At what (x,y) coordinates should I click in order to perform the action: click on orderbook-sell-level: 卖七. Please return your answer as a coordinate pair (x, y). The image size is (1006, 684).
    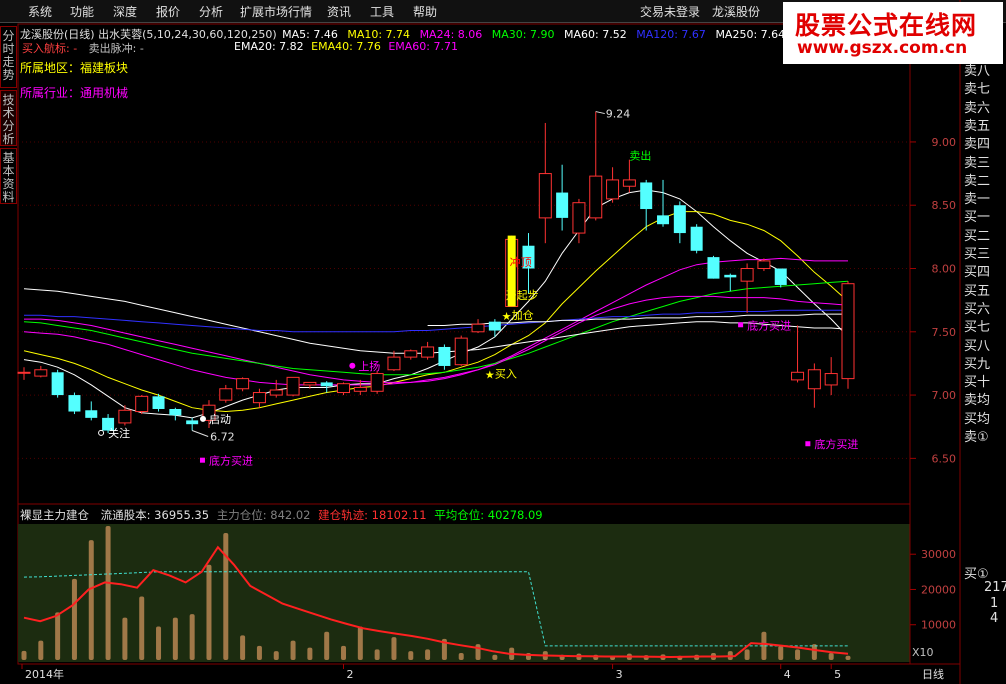
    Looking at the image, I should click on (977, 90).